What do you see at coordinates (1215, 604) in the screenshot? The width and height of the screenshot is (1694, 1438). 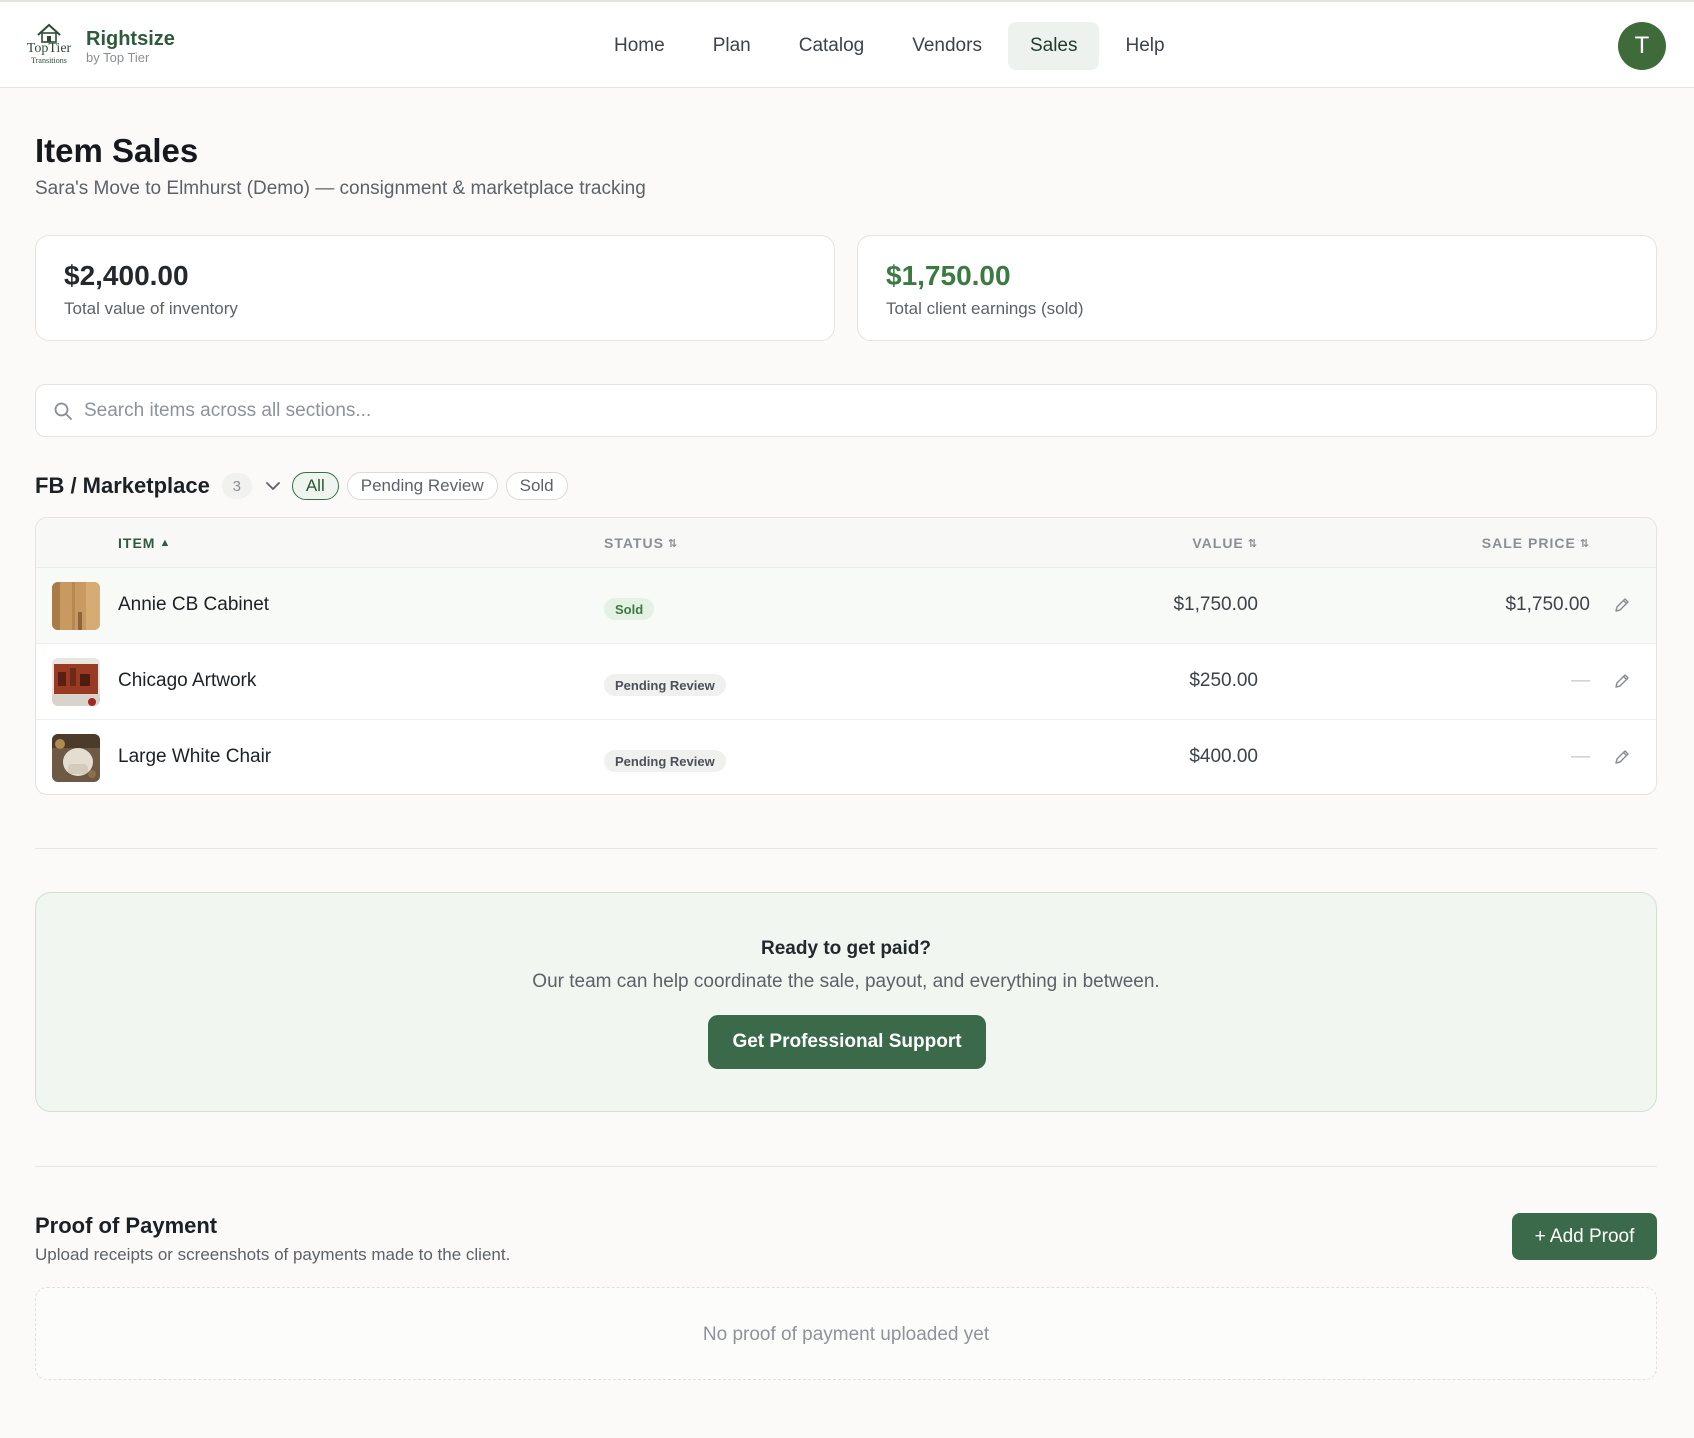 I see `item-value: $1,750.00` at bounding box center [1215, 604].